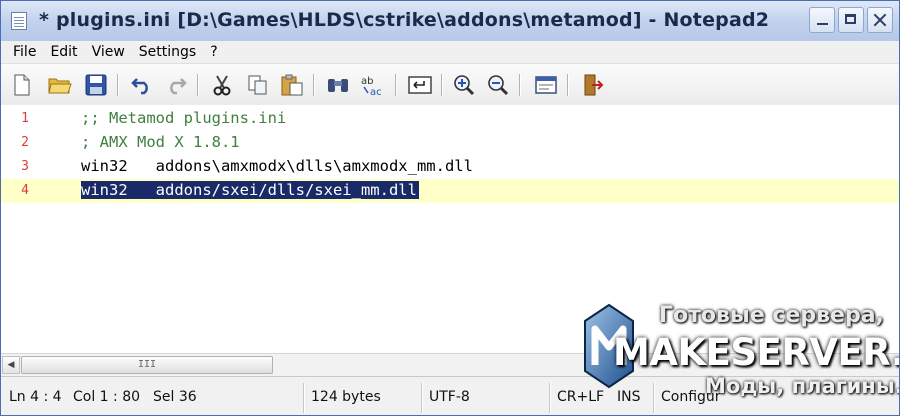 This screenshot has width=900, height=416. I want to click on editor-line: 2 ; AMX Mod X 1.8.1, so click(450, 143).